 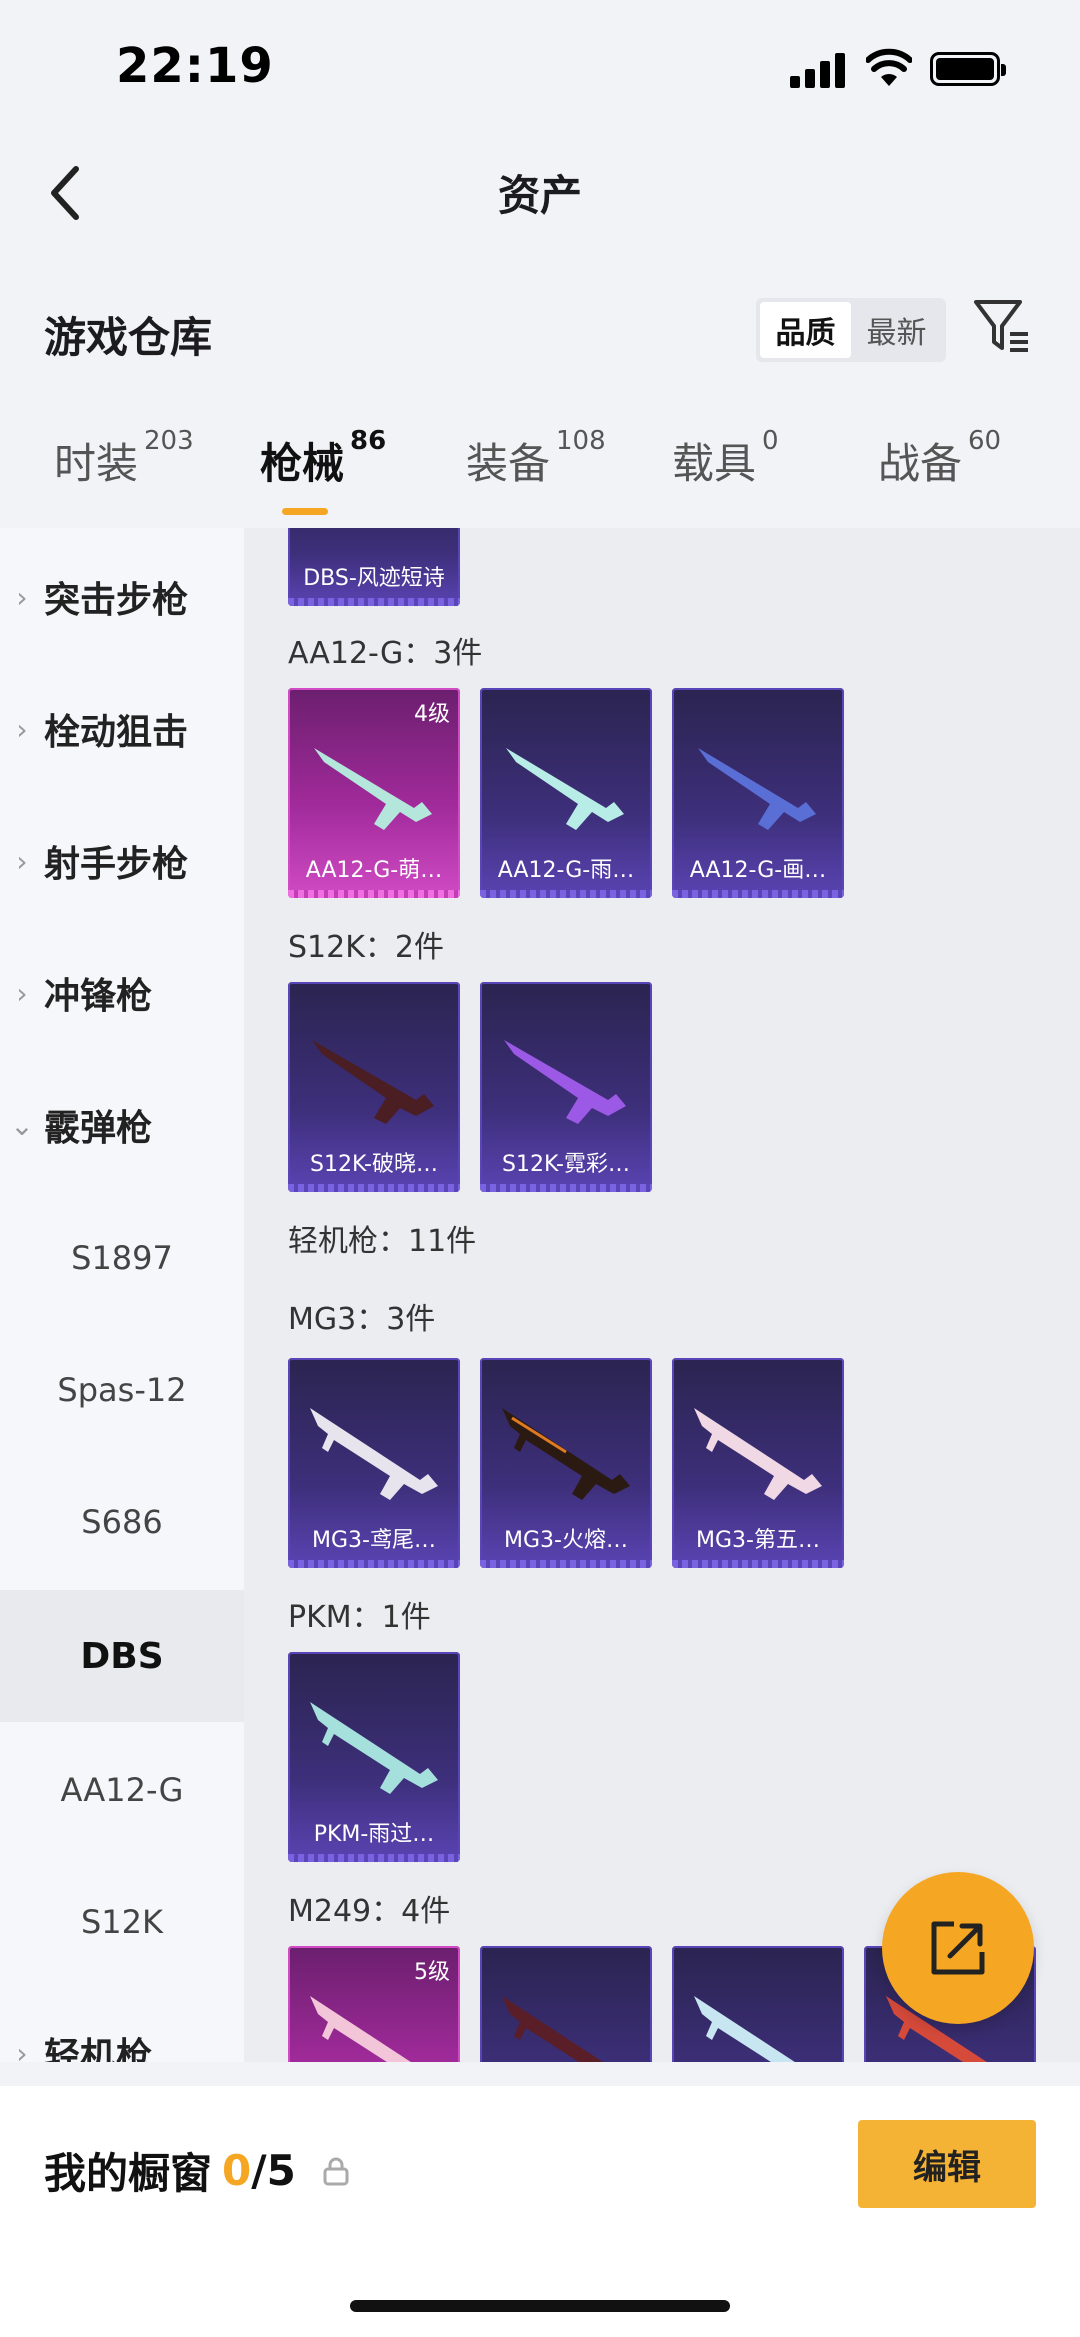 What do you see at coordinates (985, 441) in the screenshot?
I see `tab-count: 60` at bounding box center [985, 441].